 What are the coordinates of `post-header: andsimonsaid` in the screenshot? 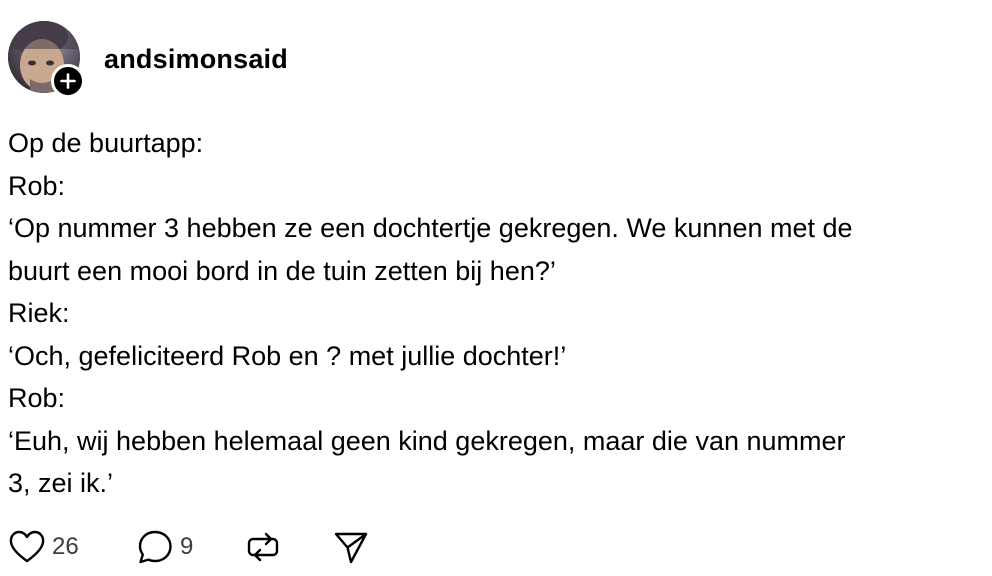 It's located at (458, 59).